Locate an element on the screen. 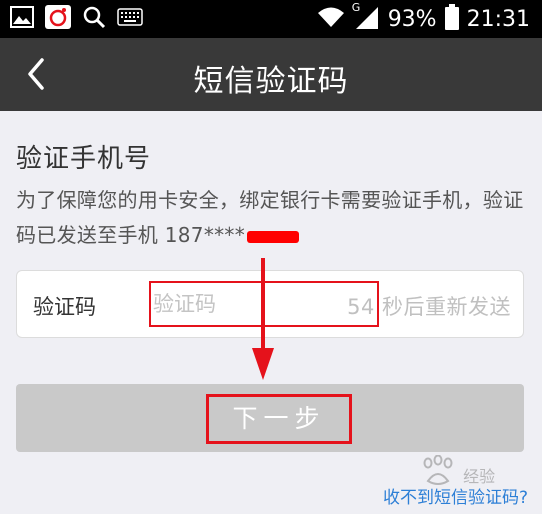 The height and width of the screenshot is (514, 542). battery-percent: 93% is located at coordinates (412, 19).